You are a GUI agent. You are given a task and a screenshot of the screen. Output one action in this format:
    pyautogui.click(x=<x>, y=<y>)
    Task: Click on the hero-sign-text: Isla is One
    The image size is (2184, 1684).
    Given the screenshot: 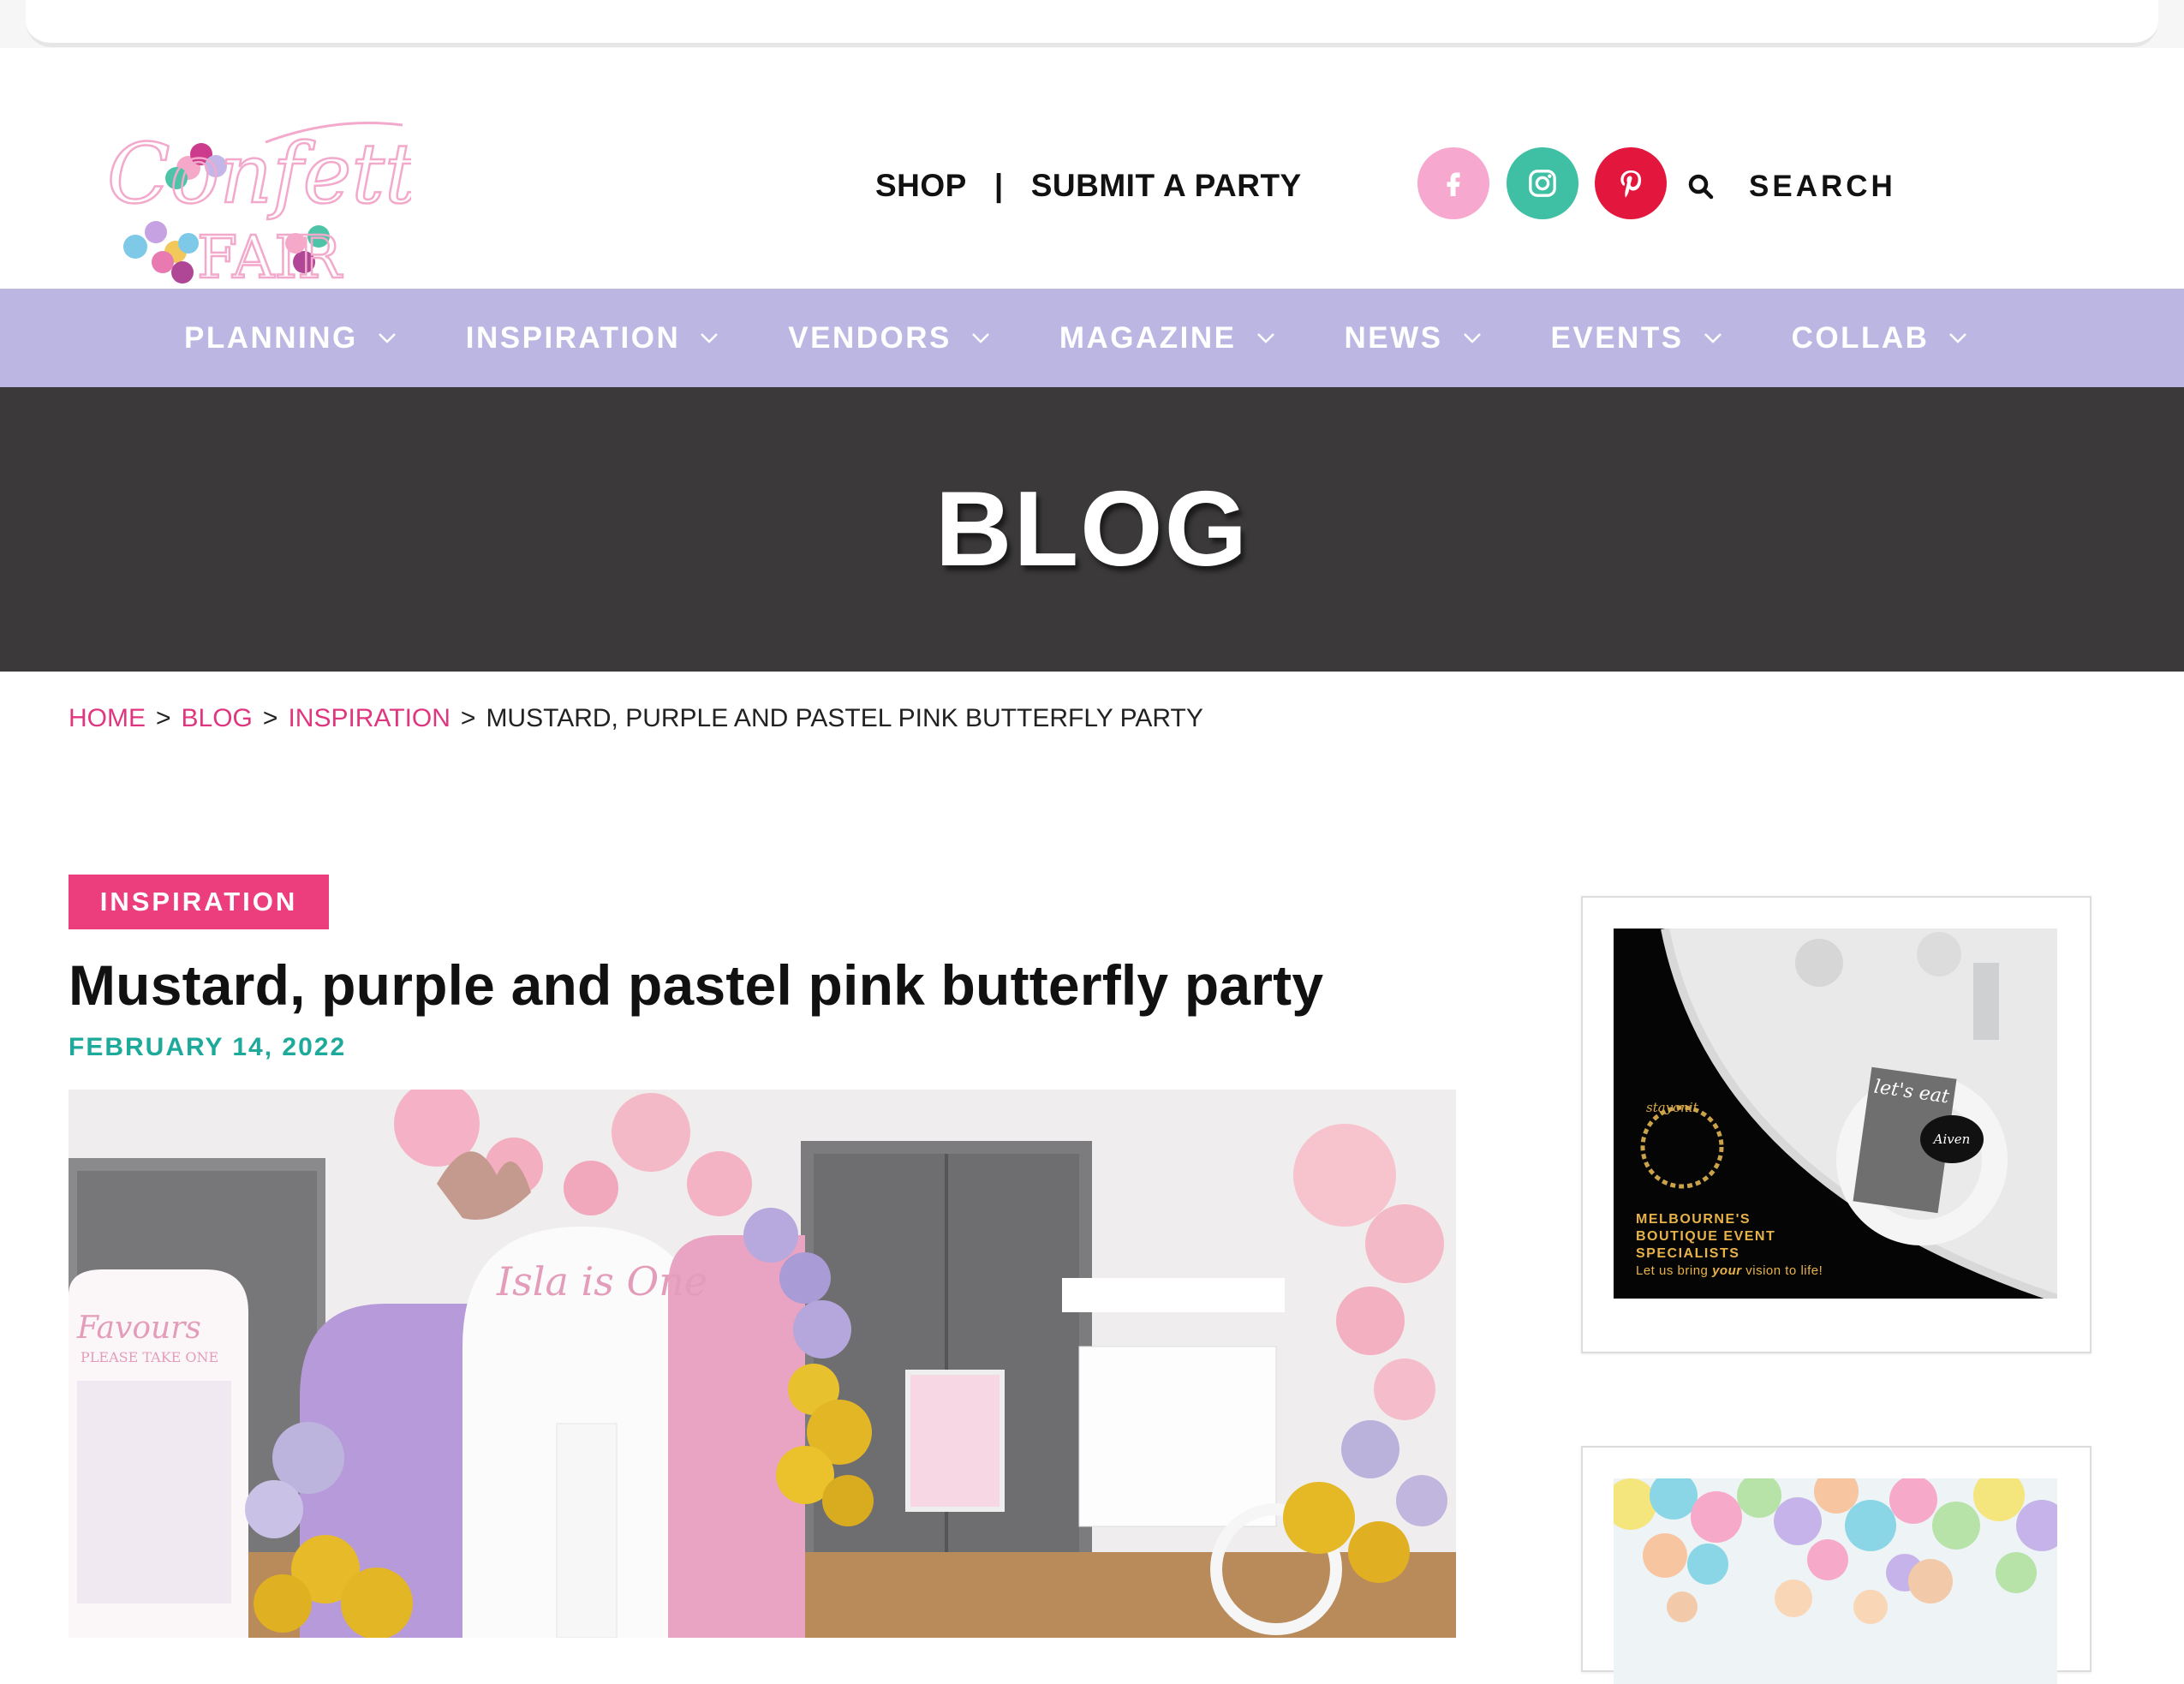 What is the action you would take?
    pyautogui.click(x=601, y=1281)
    